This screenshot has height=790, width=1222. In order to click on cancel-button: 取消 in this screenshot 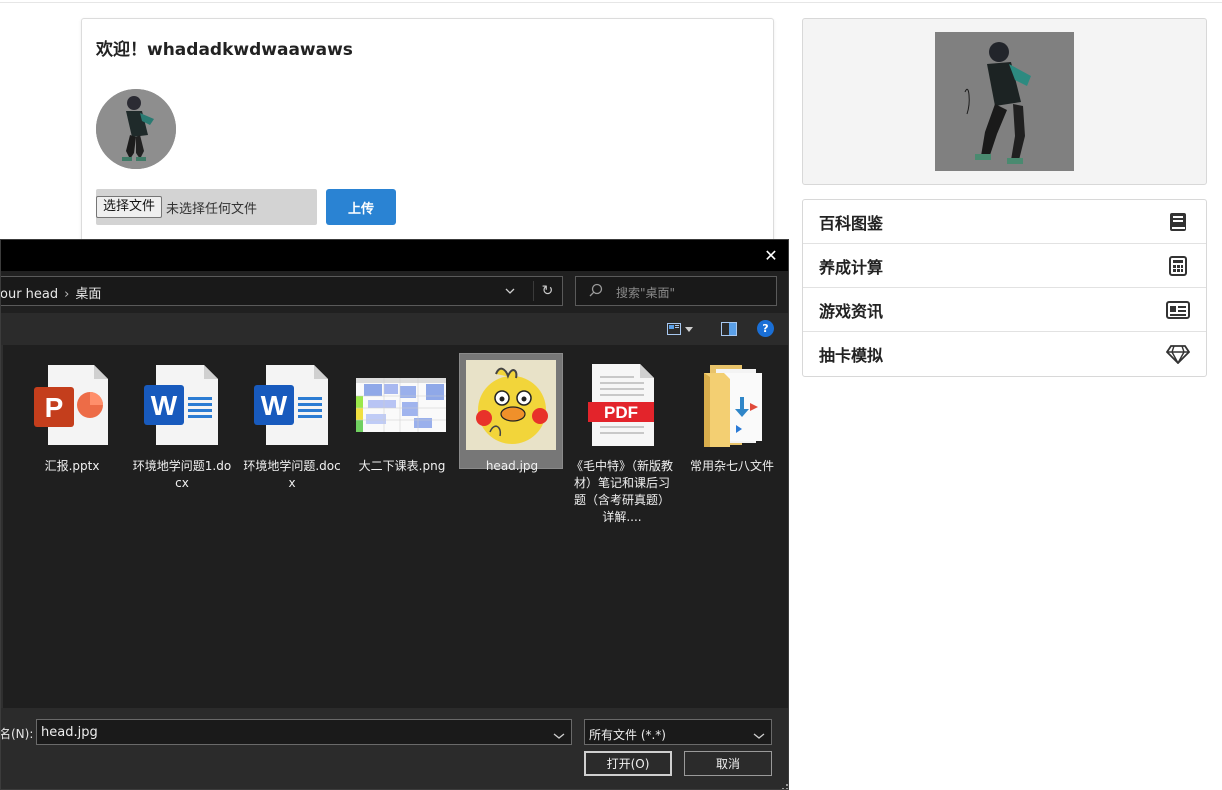, I will do `click(728, 763)`.